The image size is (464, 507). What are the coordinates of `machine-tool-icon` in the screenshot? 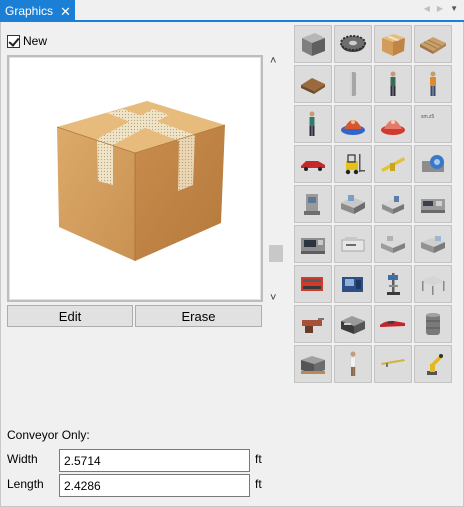 It's located at (312, 204).